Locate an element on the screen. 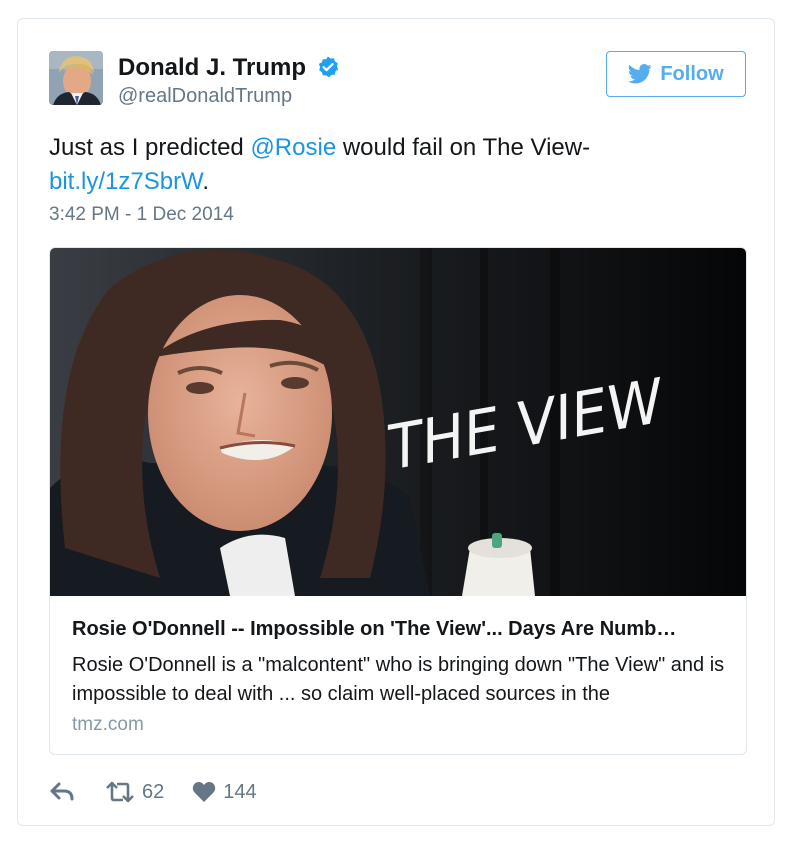 Image resolution: width=799 pixels, height=848 pixels. tweet-url-link: bit.ly/1z7SbrW is located at coordinates (125, 181).